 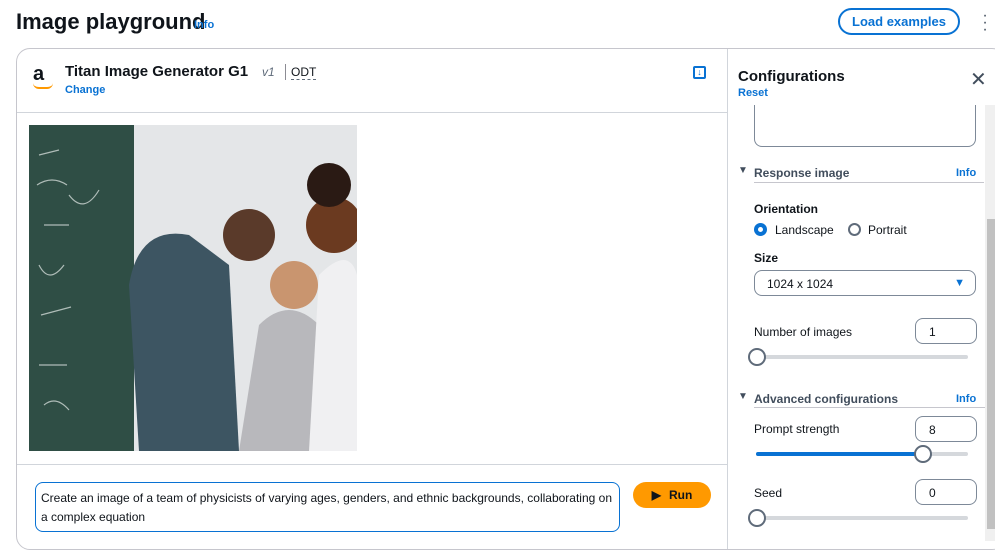 I want to click on run-label: Run, so click(x=680, y=495).